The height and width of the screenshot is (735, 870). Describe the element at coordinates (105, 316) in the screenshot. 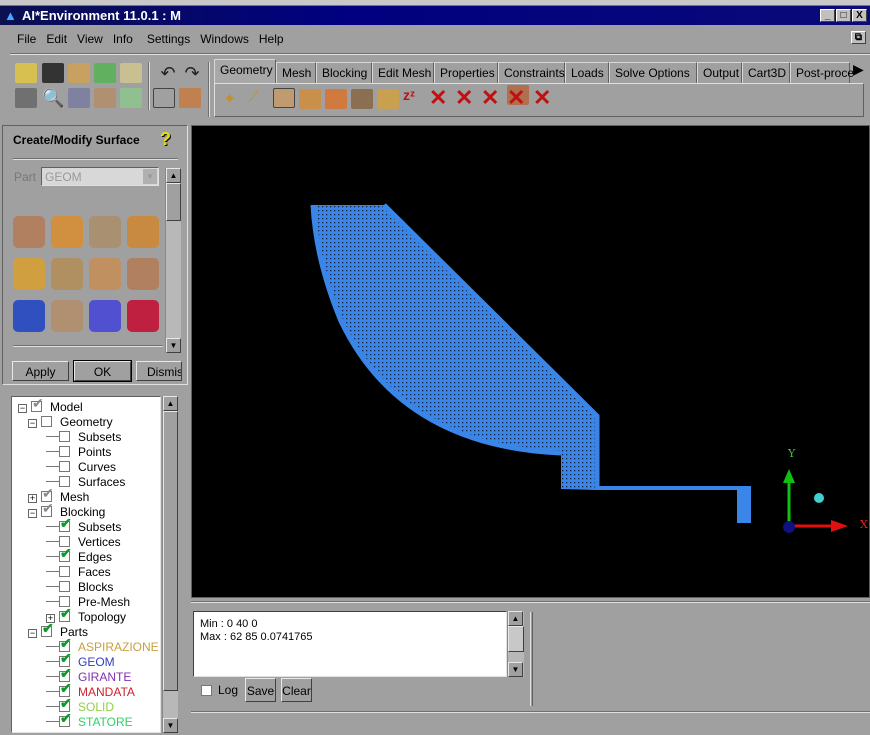

I see `convert-facets-icon` at that location.